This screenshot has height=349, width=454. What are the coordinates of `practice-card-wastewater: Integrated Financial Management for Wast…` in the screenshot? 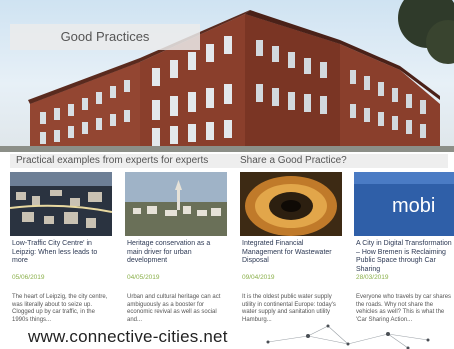 It's located at (291, 250).